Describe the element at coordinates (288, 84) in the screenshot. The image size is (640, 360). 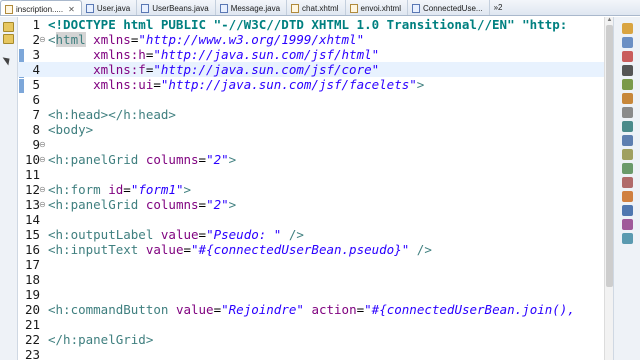
I see `code-token: "http://java.sun.com/jsf/facelets"` at that location.